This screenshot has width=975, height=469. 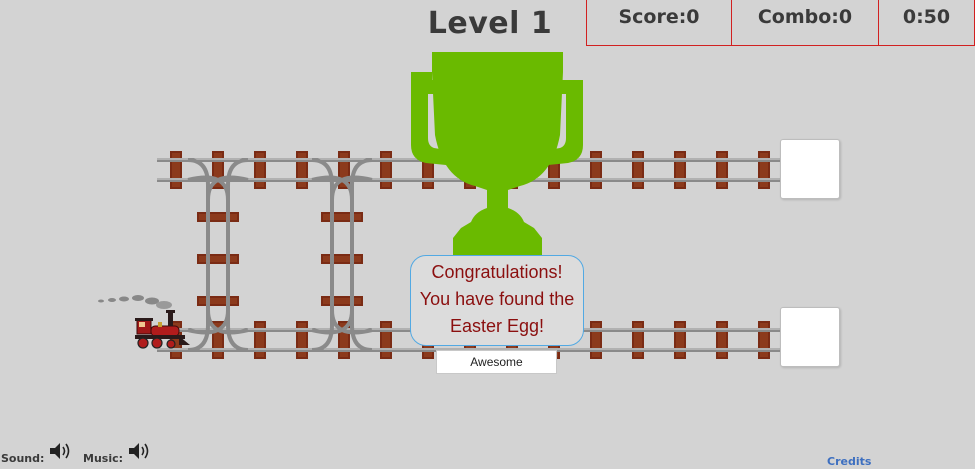 What do you see at coordinates (496, 362) in the screenshot?
I see `awesome-button: Awesome` at bounding box center [496, 362].